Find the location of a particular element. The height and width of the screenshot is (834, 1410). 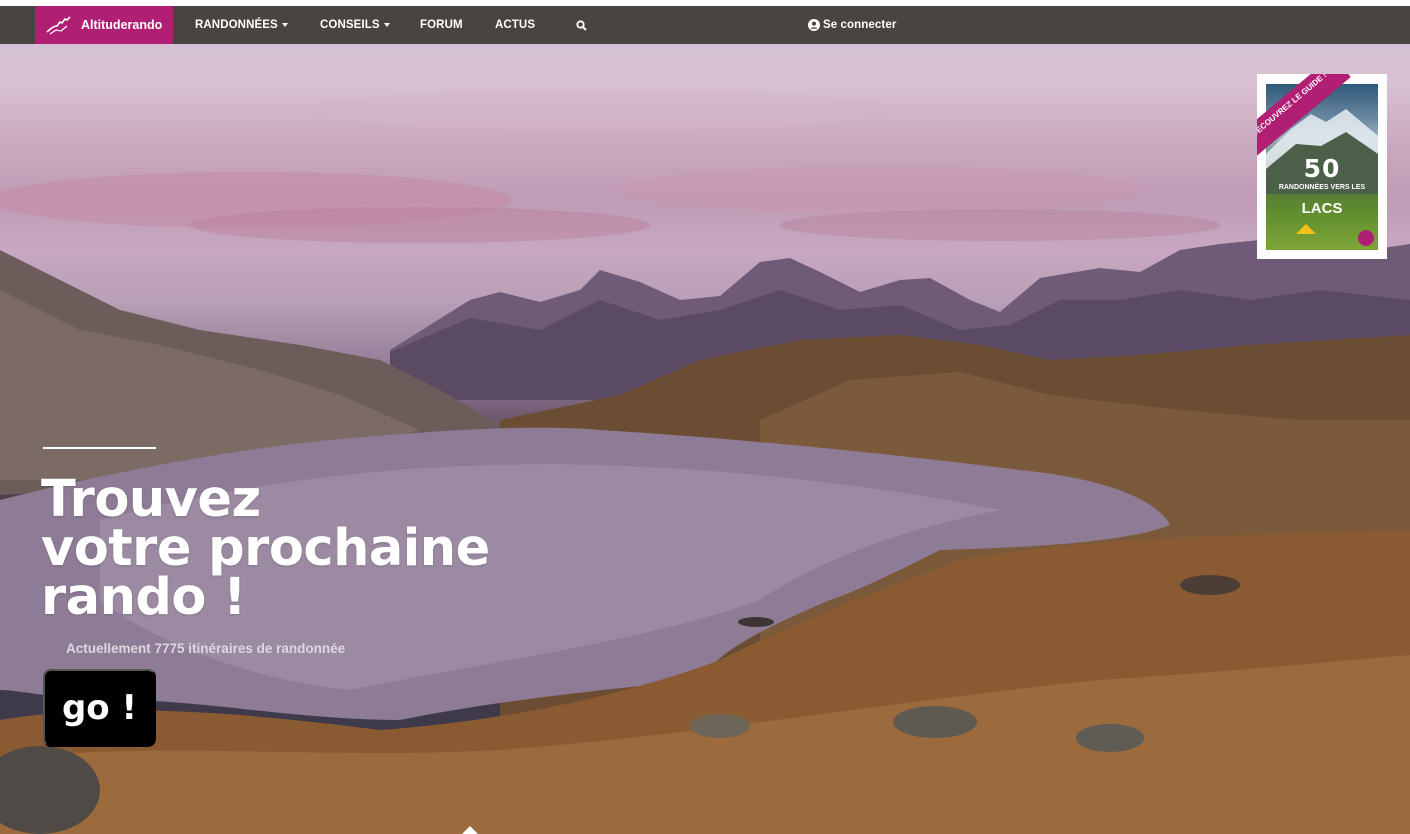

guide-number: 50 is located at coordinates (1322, 168).